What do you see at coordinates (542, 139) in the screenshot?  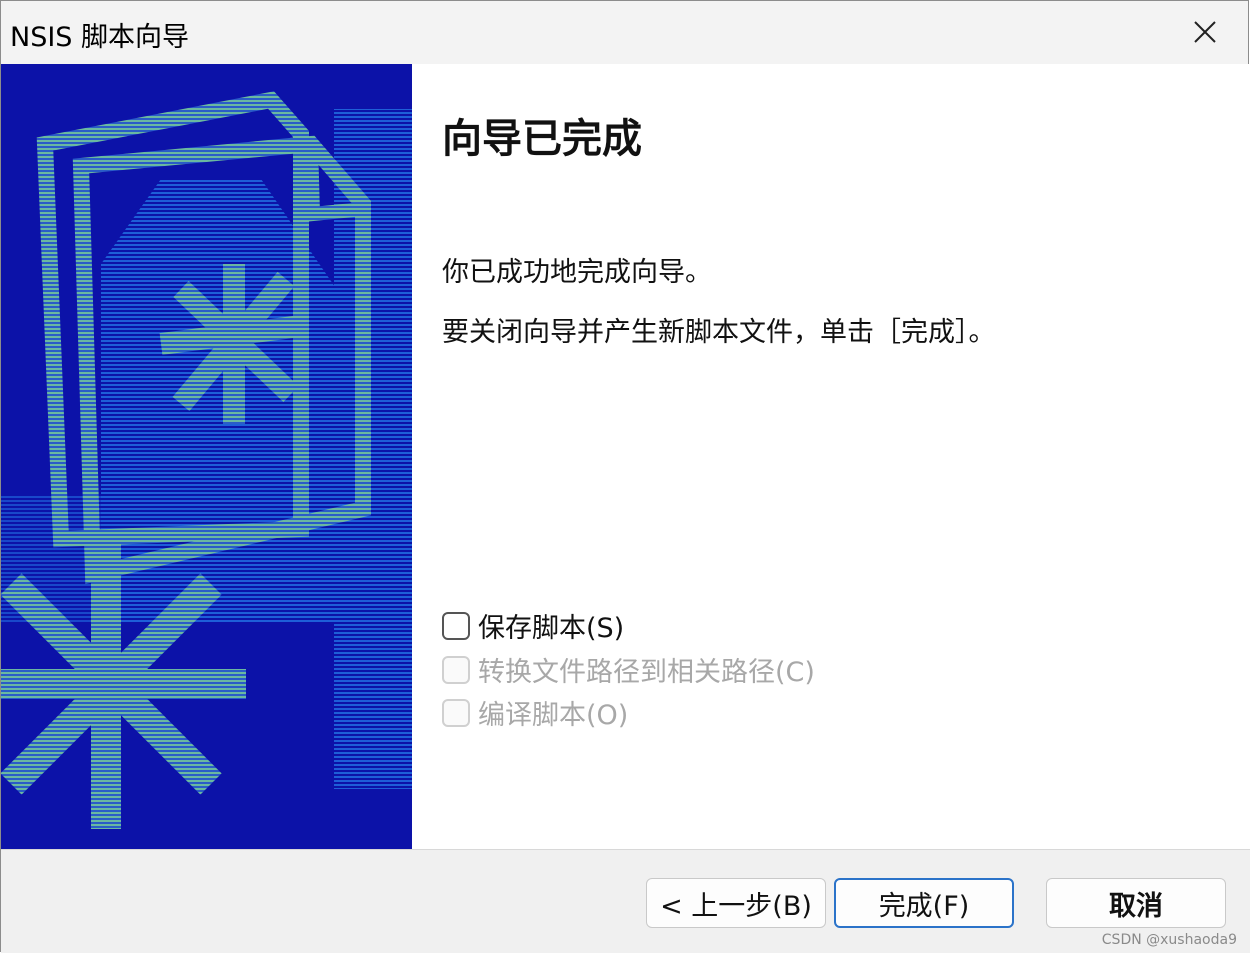 I see `page-heading: 向导已完成` at bounding box center [542, 139].